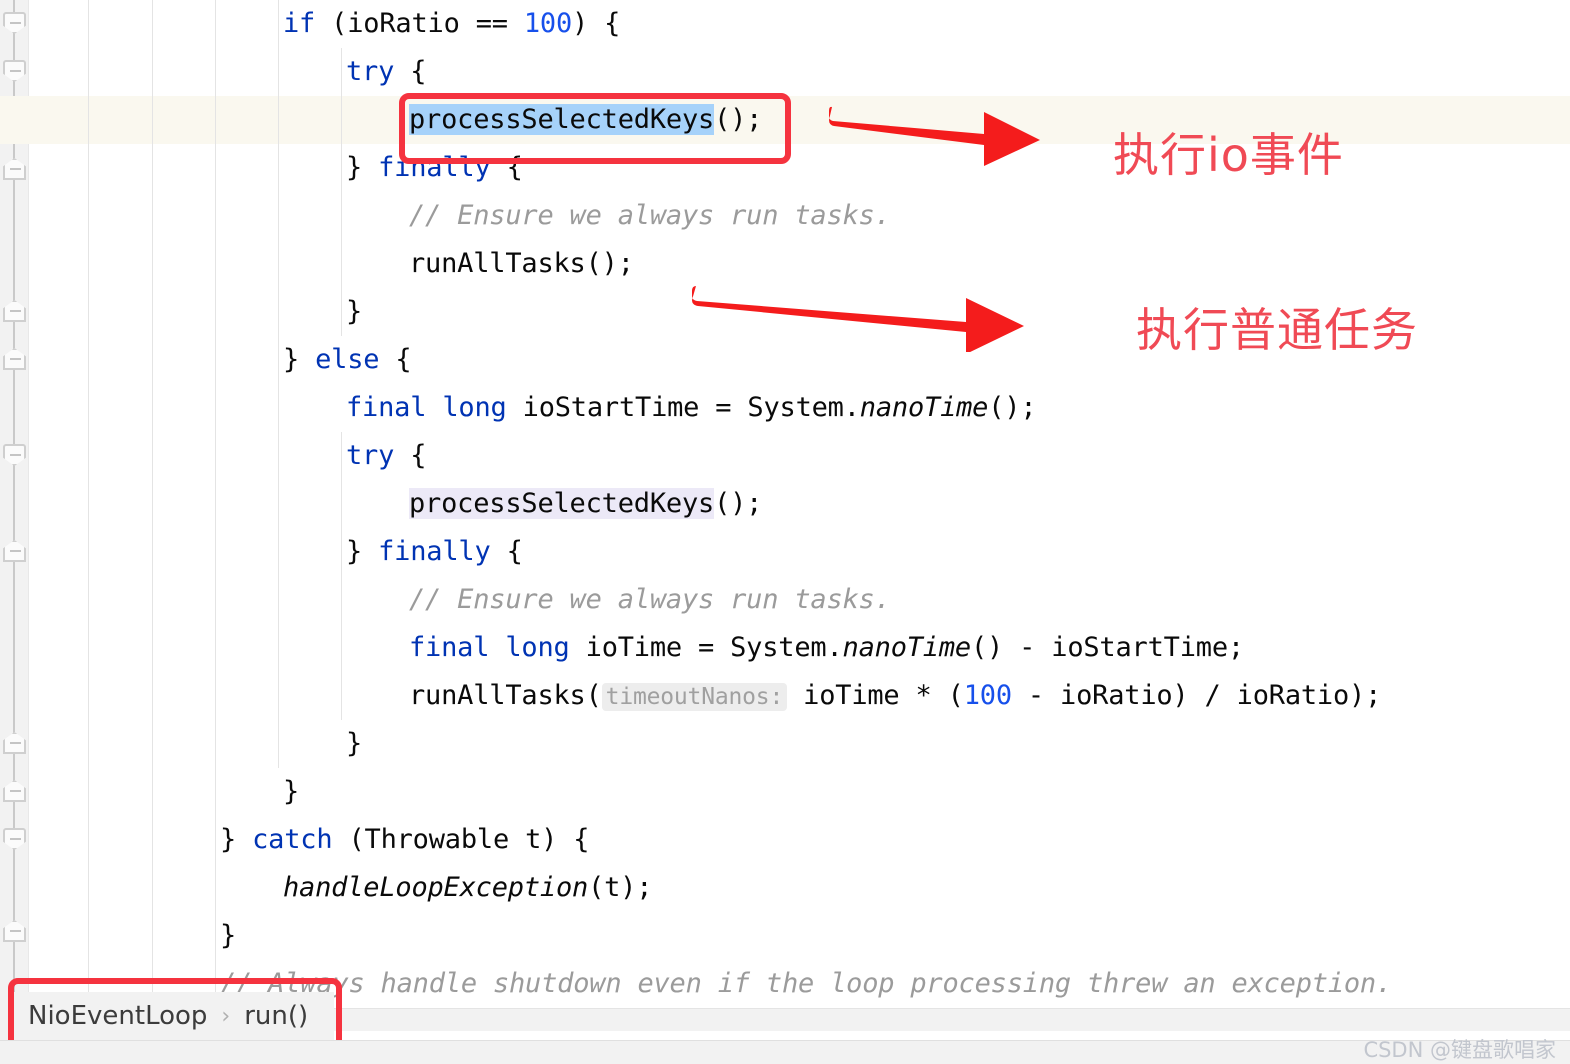 Image resolution: width=1570 pixels, height=1064 pixels. What do you see at coordinates (895, 840) in the screenshot?
I see `code-line: } catch (Throwable t) {` at bounding box center [895, 840].